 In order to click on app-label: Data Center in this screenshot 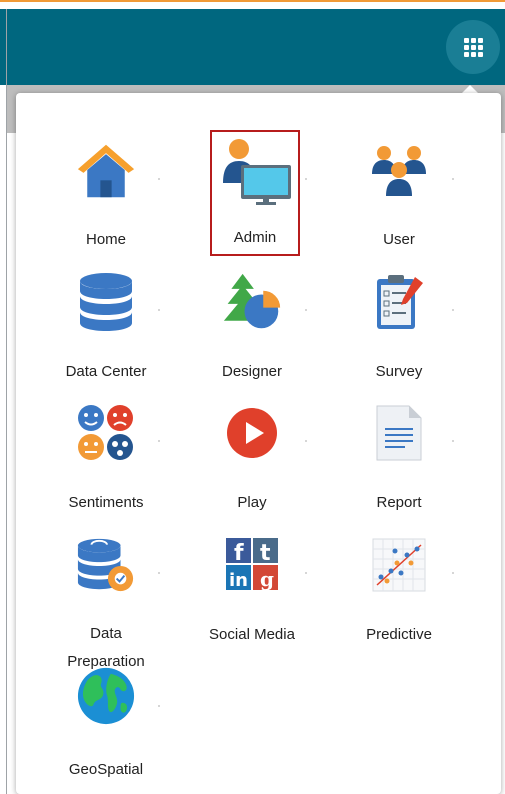, I will do `click(106, 371)`.